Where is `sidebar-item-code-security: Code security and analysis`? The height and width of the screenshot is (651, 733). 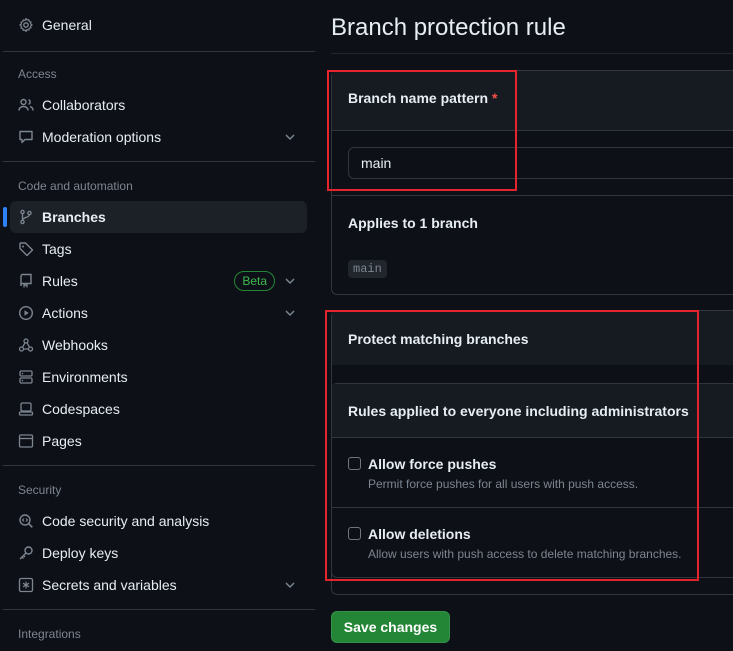 sidebar-item-code-security: Code security and analysis is located at coordinates (158, 521).